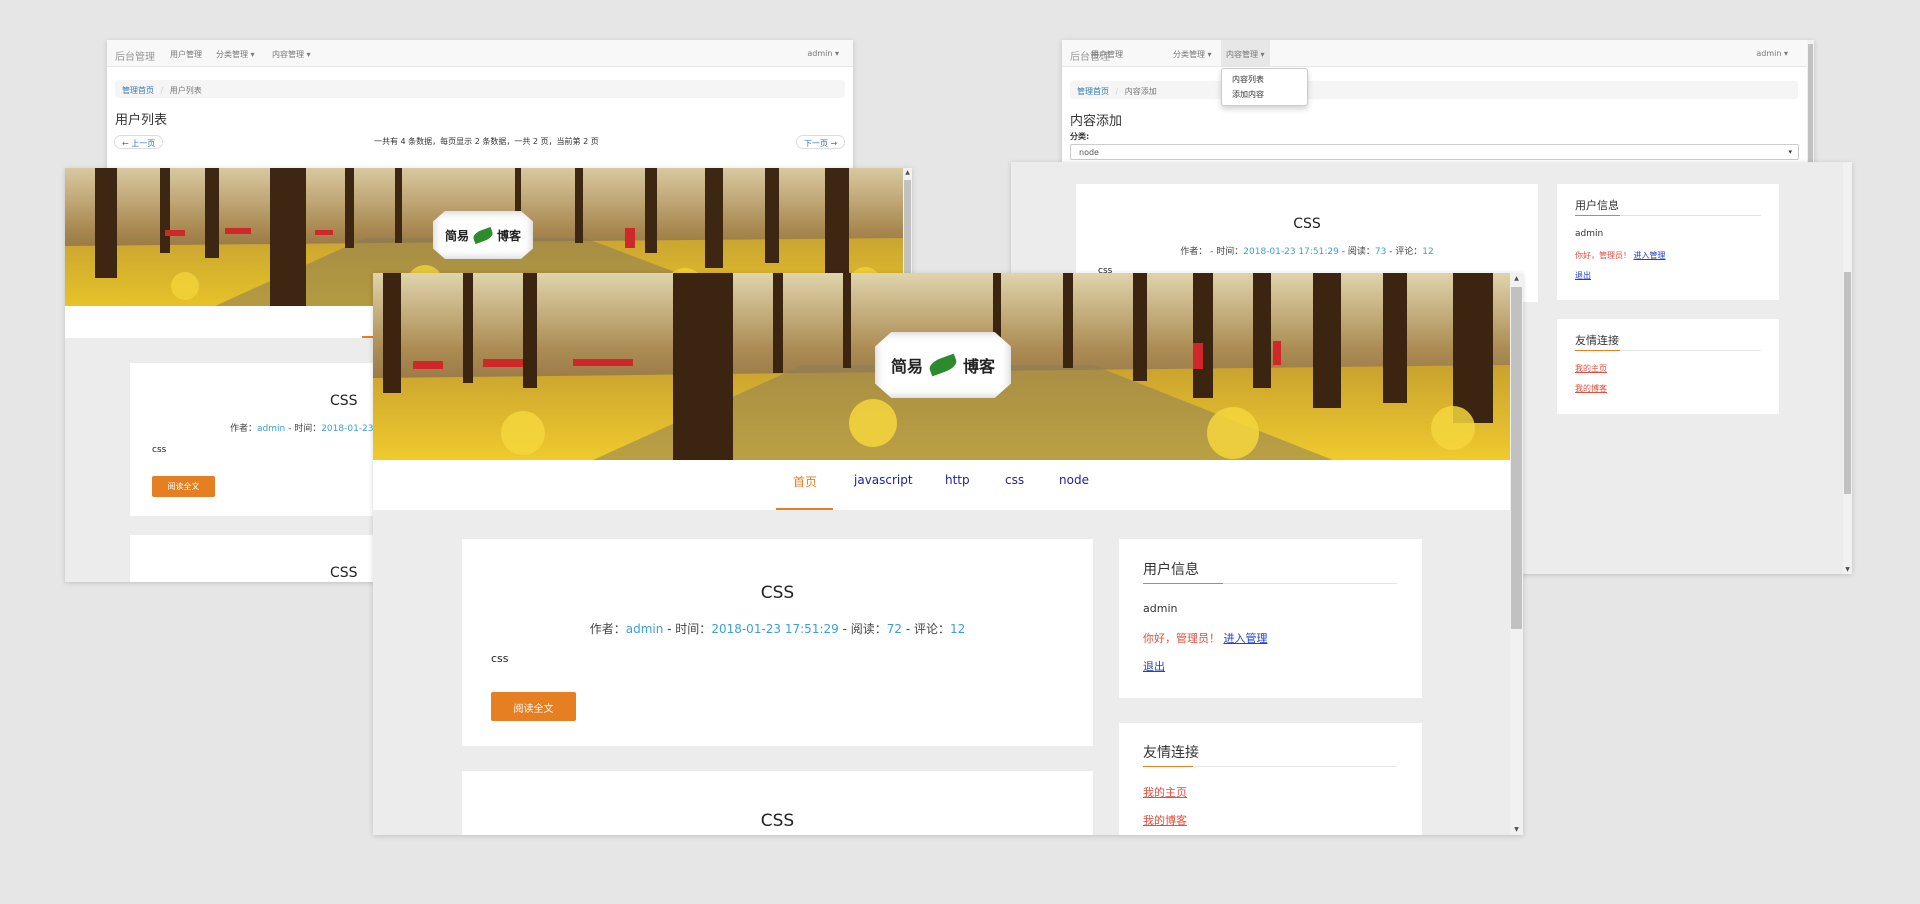 The width and height of the screenshot is (1920, 904). I want to click on page-scrollbar: ▼, so click(1847, 368).